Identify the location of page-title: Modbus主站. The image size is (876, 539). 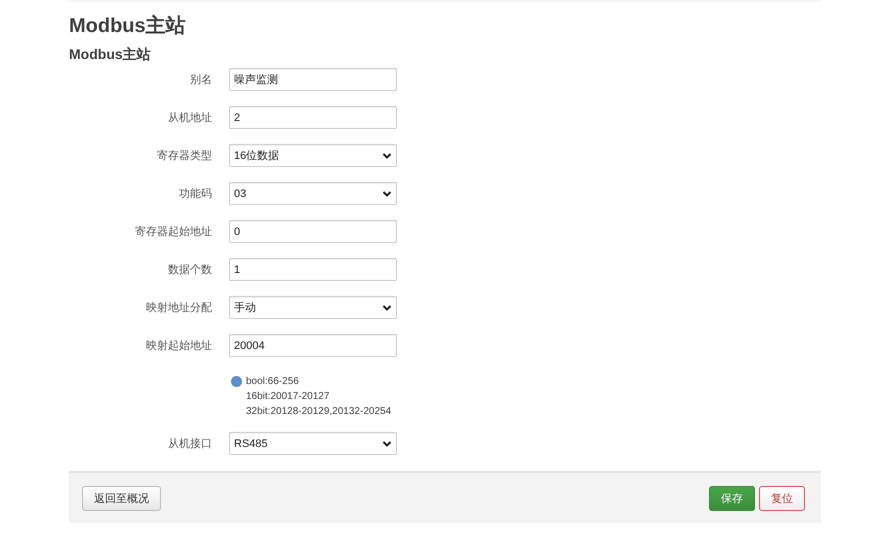
(128, 26).